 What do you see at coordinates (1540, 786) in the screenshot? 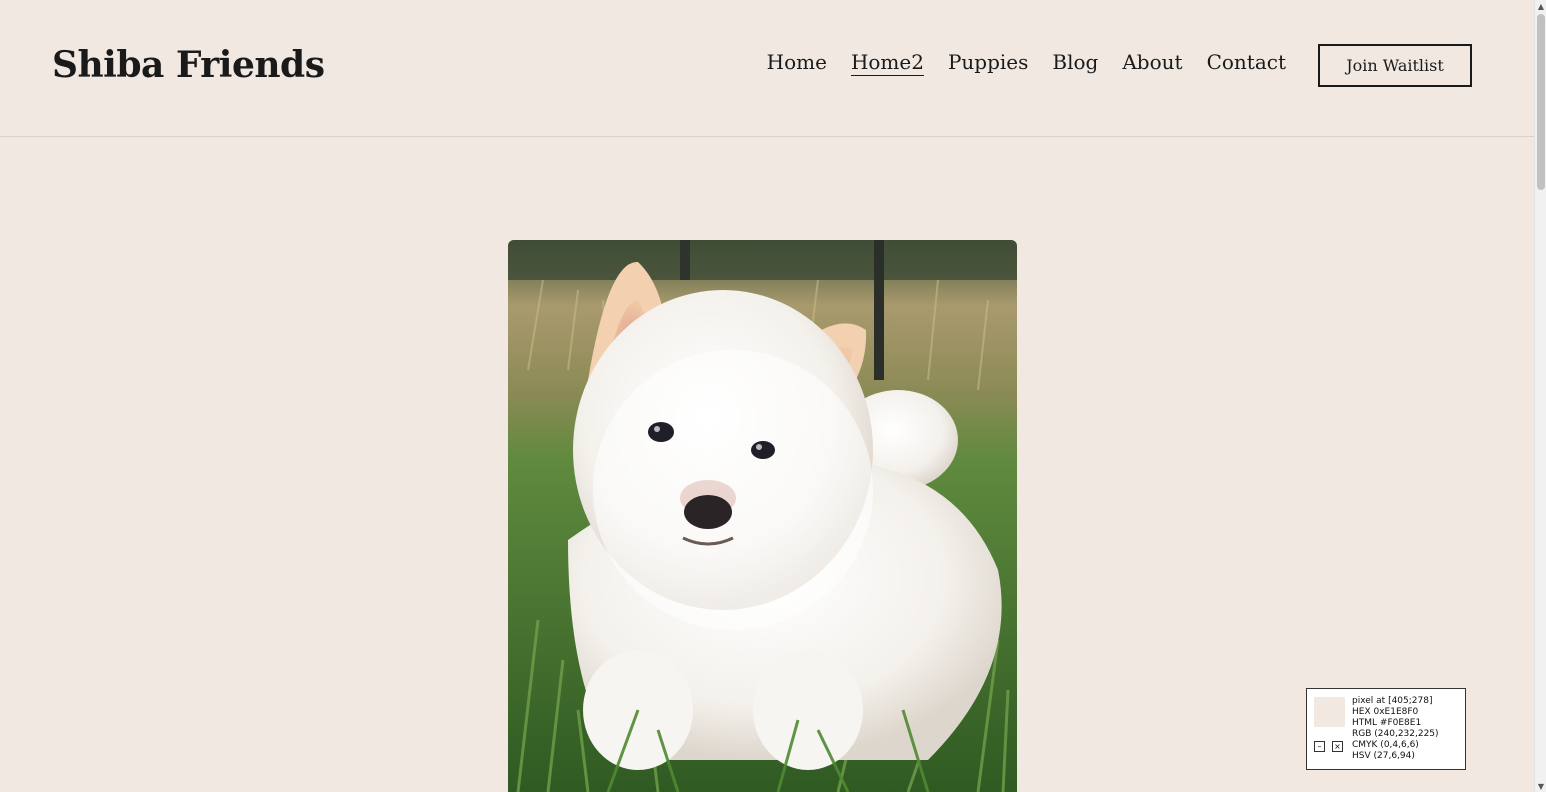
I see `scroll-down-arrow-icon: ▼` at bounding box center [1540, 786].